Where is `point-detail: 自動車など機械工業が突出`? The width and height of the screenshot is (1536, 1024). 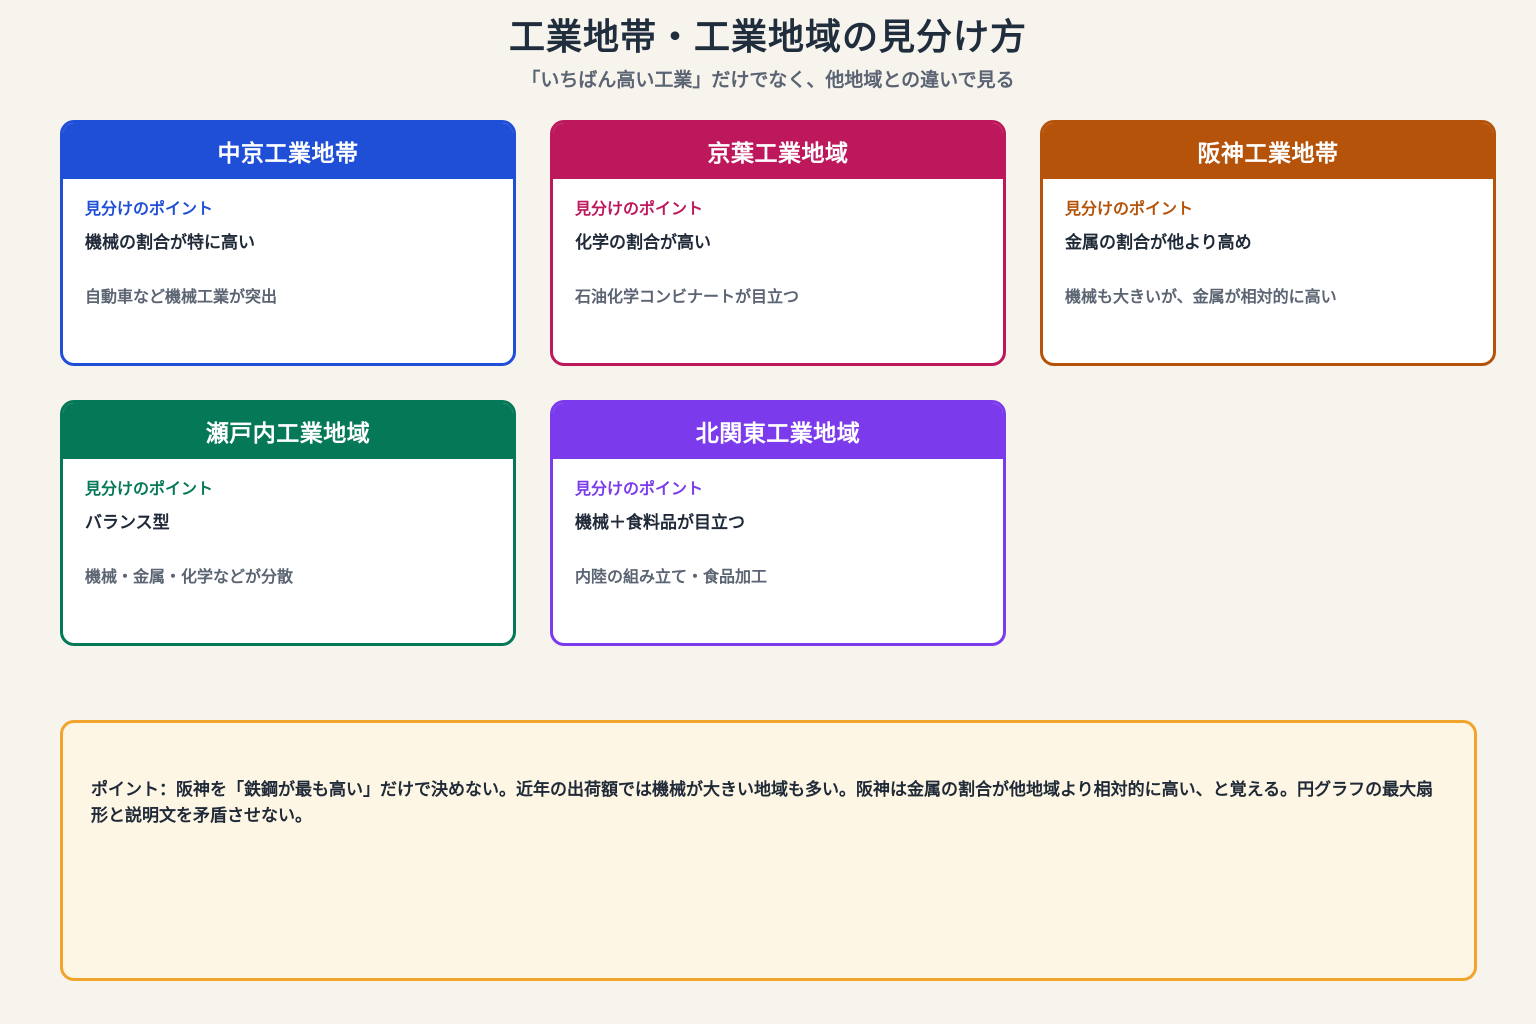 point-detail: 自動車など機械工業が突出 is located at coordinates (181, 296).